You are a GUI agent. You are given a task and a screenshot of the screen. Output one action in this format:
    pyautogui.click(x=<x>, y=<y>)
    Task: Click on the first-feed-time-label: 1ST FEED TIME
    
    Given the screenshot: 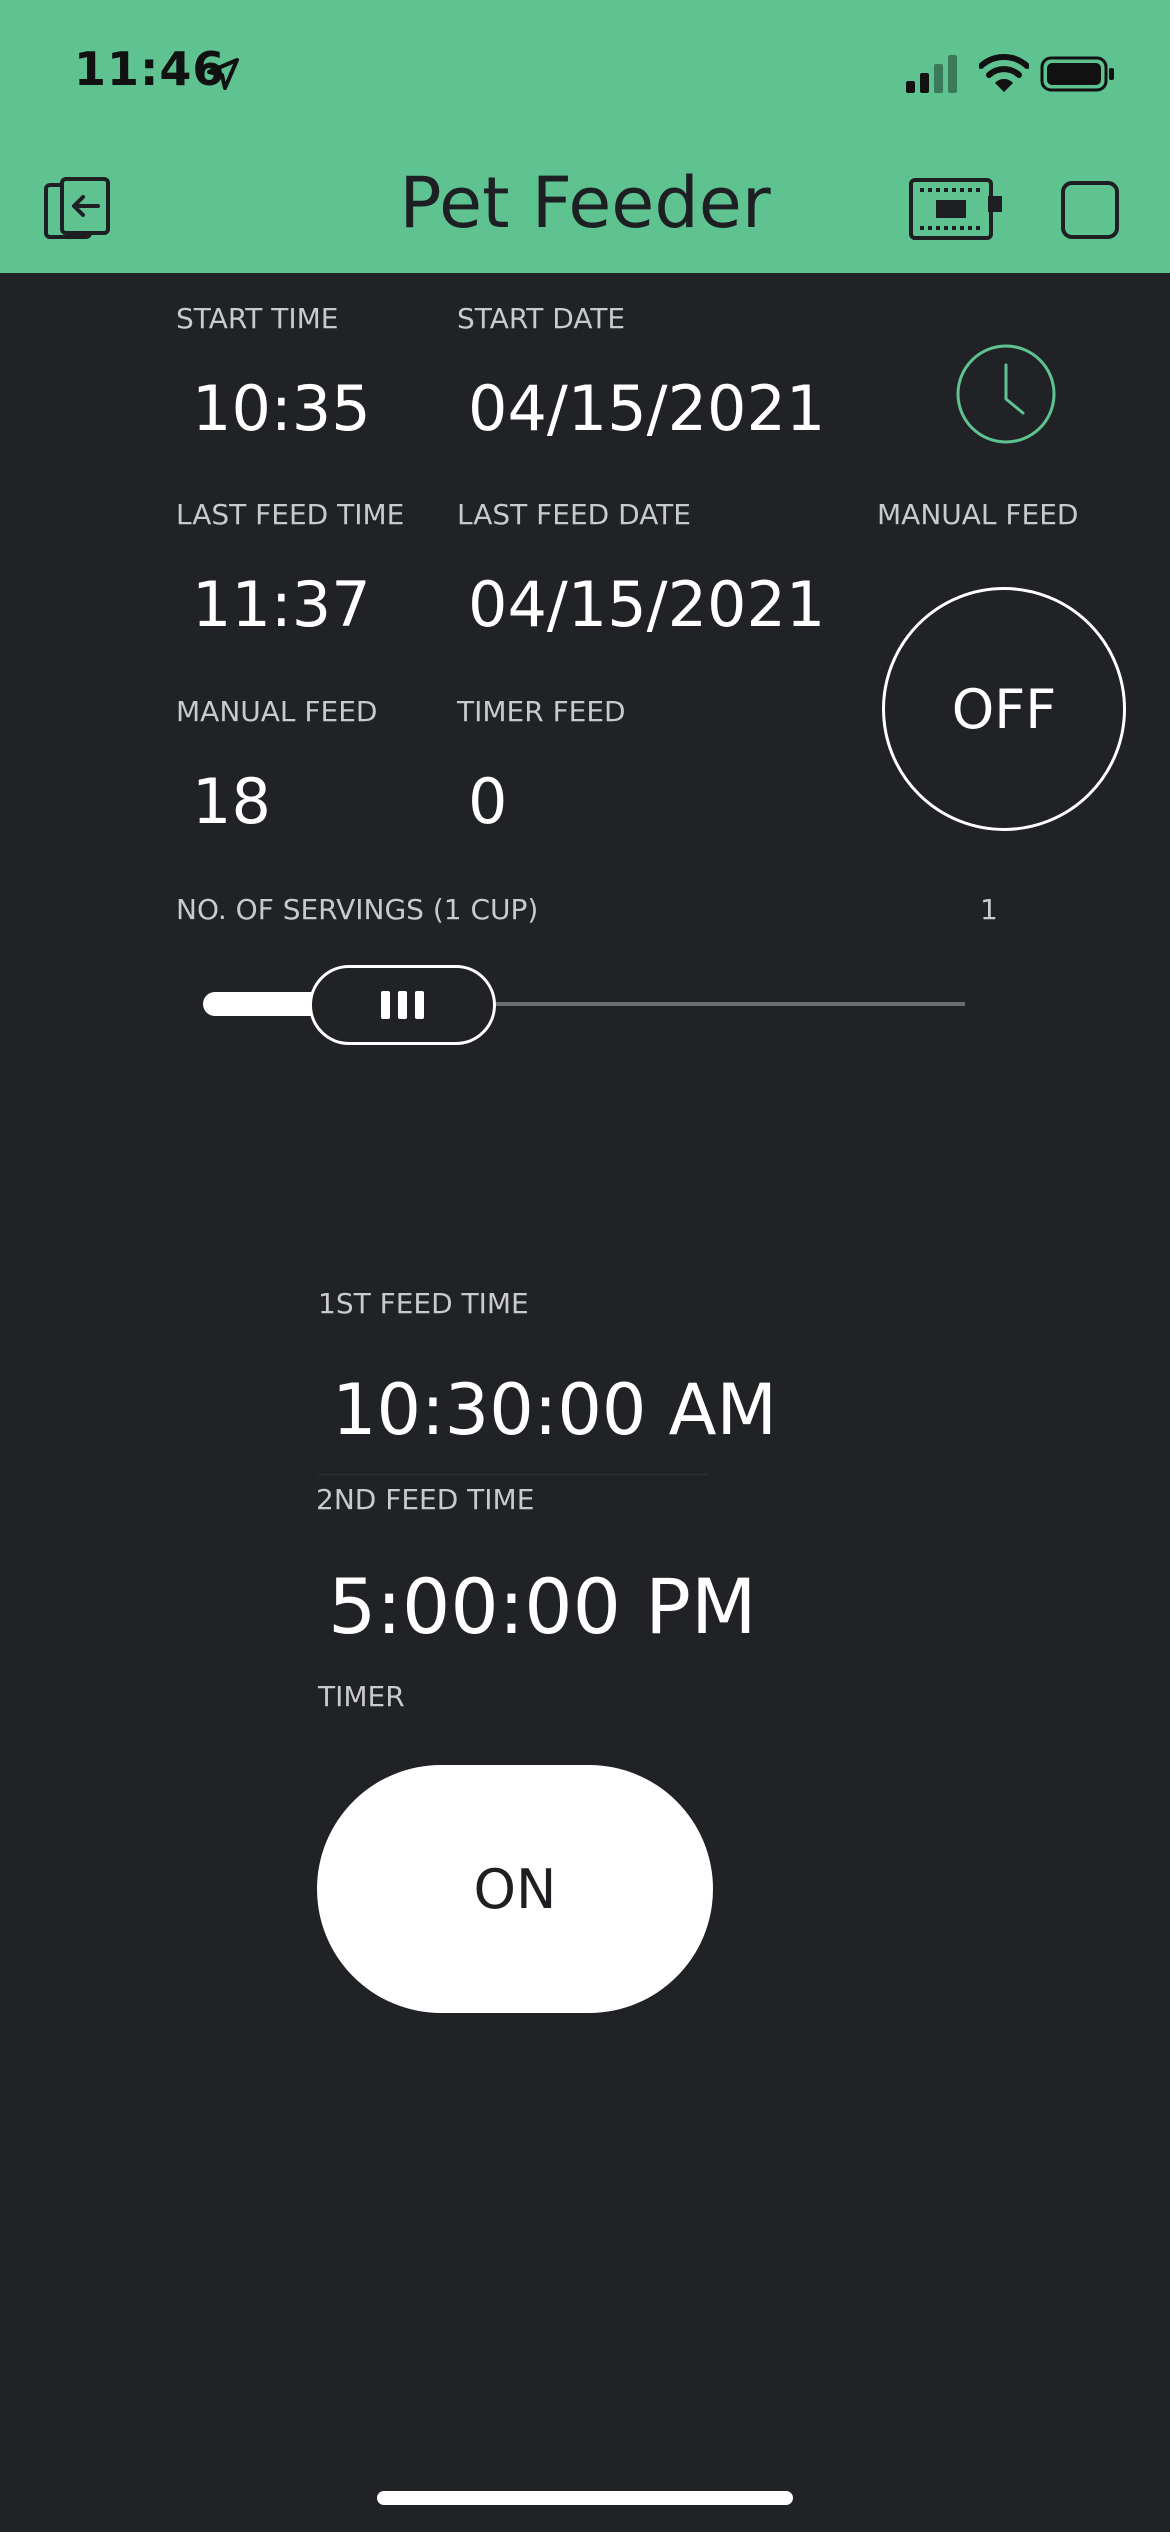 What is the action you would take?
    pyautogui.click(x=423, y=1303)
    